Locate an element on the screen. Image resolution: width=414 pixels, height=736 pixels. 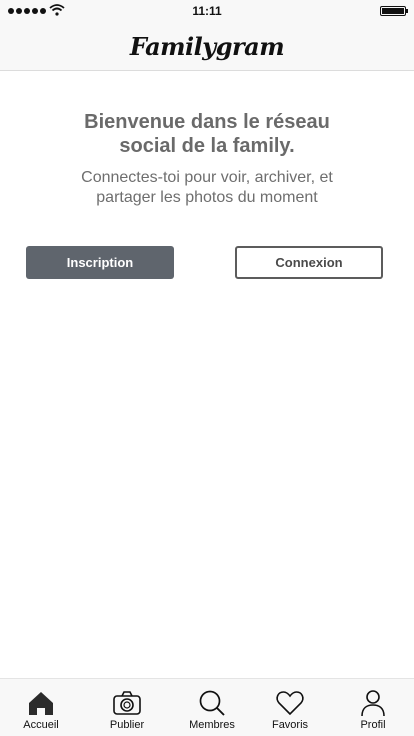
tab-label: Profil is located at coordinates (373, 725).